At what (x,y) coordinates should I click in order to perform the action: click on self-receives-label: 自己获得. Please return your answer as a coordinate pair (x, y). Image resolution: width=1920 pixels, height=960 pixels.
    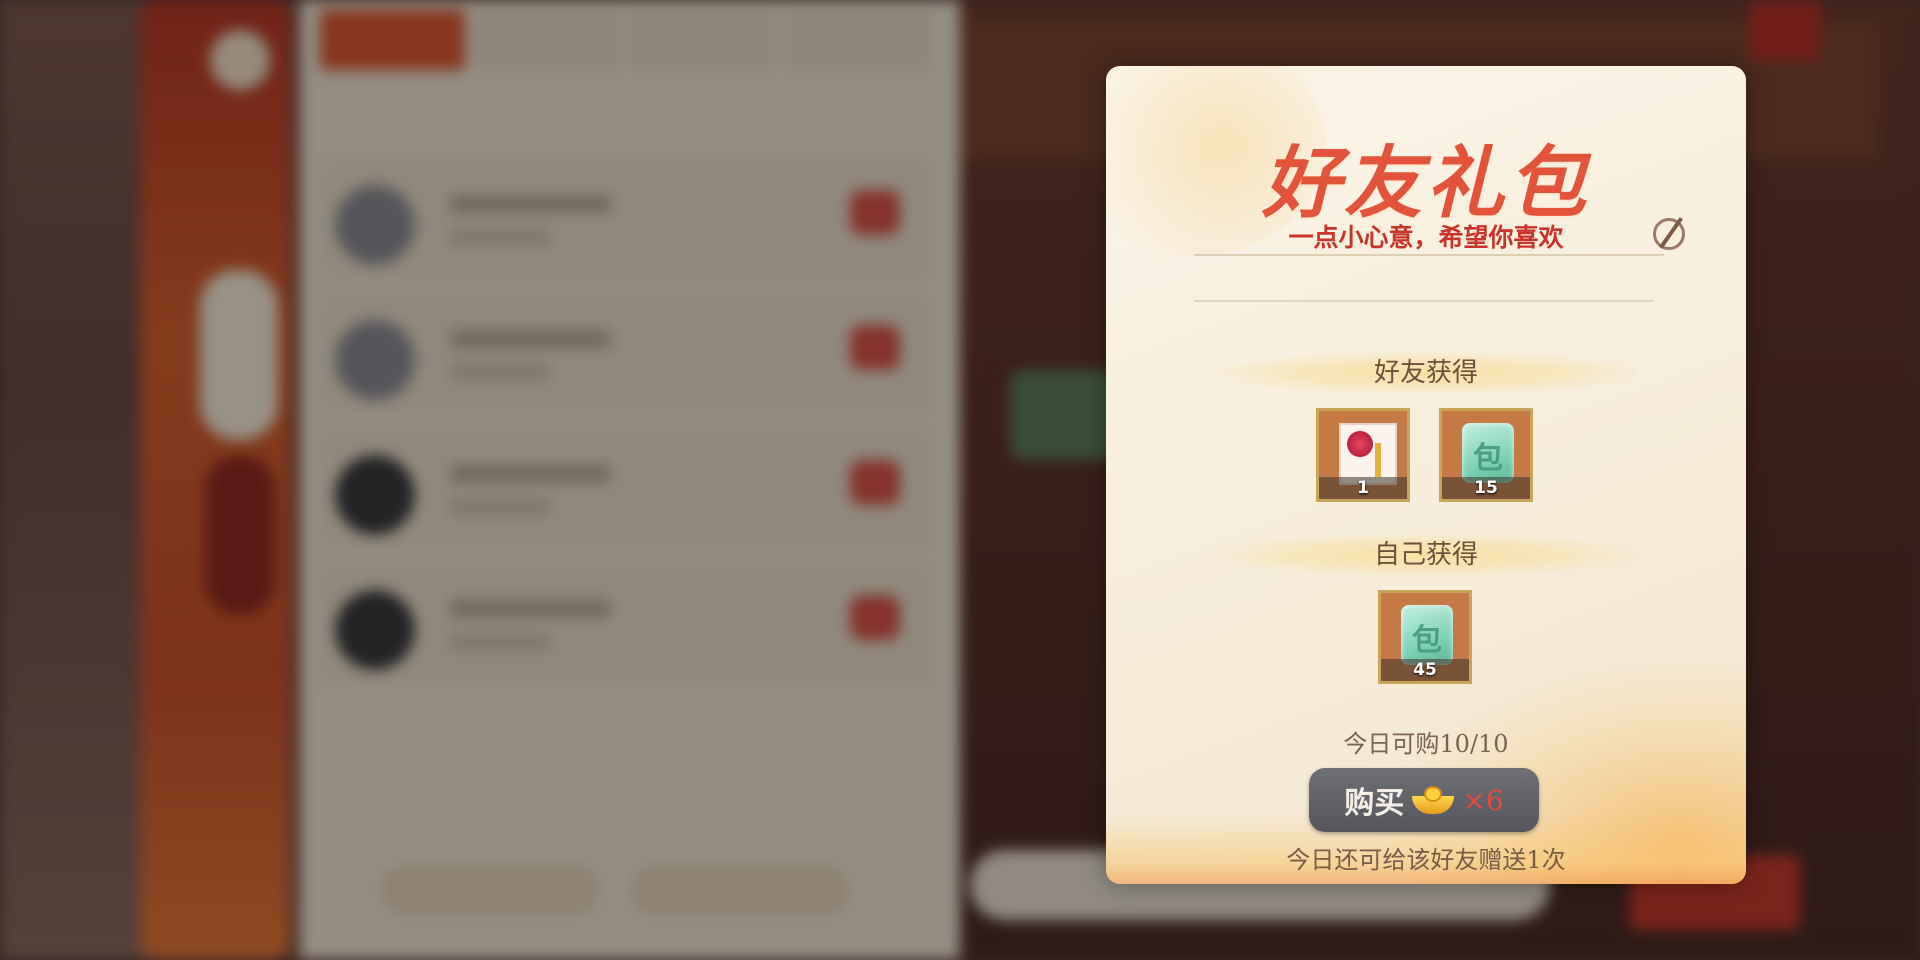
    Looking at the image, I should click on (1426, 555).